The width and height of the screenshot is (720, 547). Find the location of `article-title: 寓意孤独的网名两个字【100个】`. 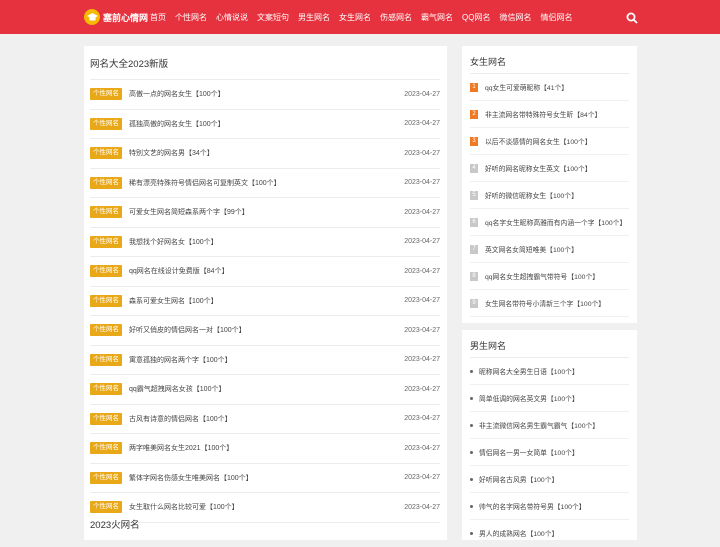

article-title: 寓意孤独的网名两个字【100个】 is located at coordinates (180, 360).